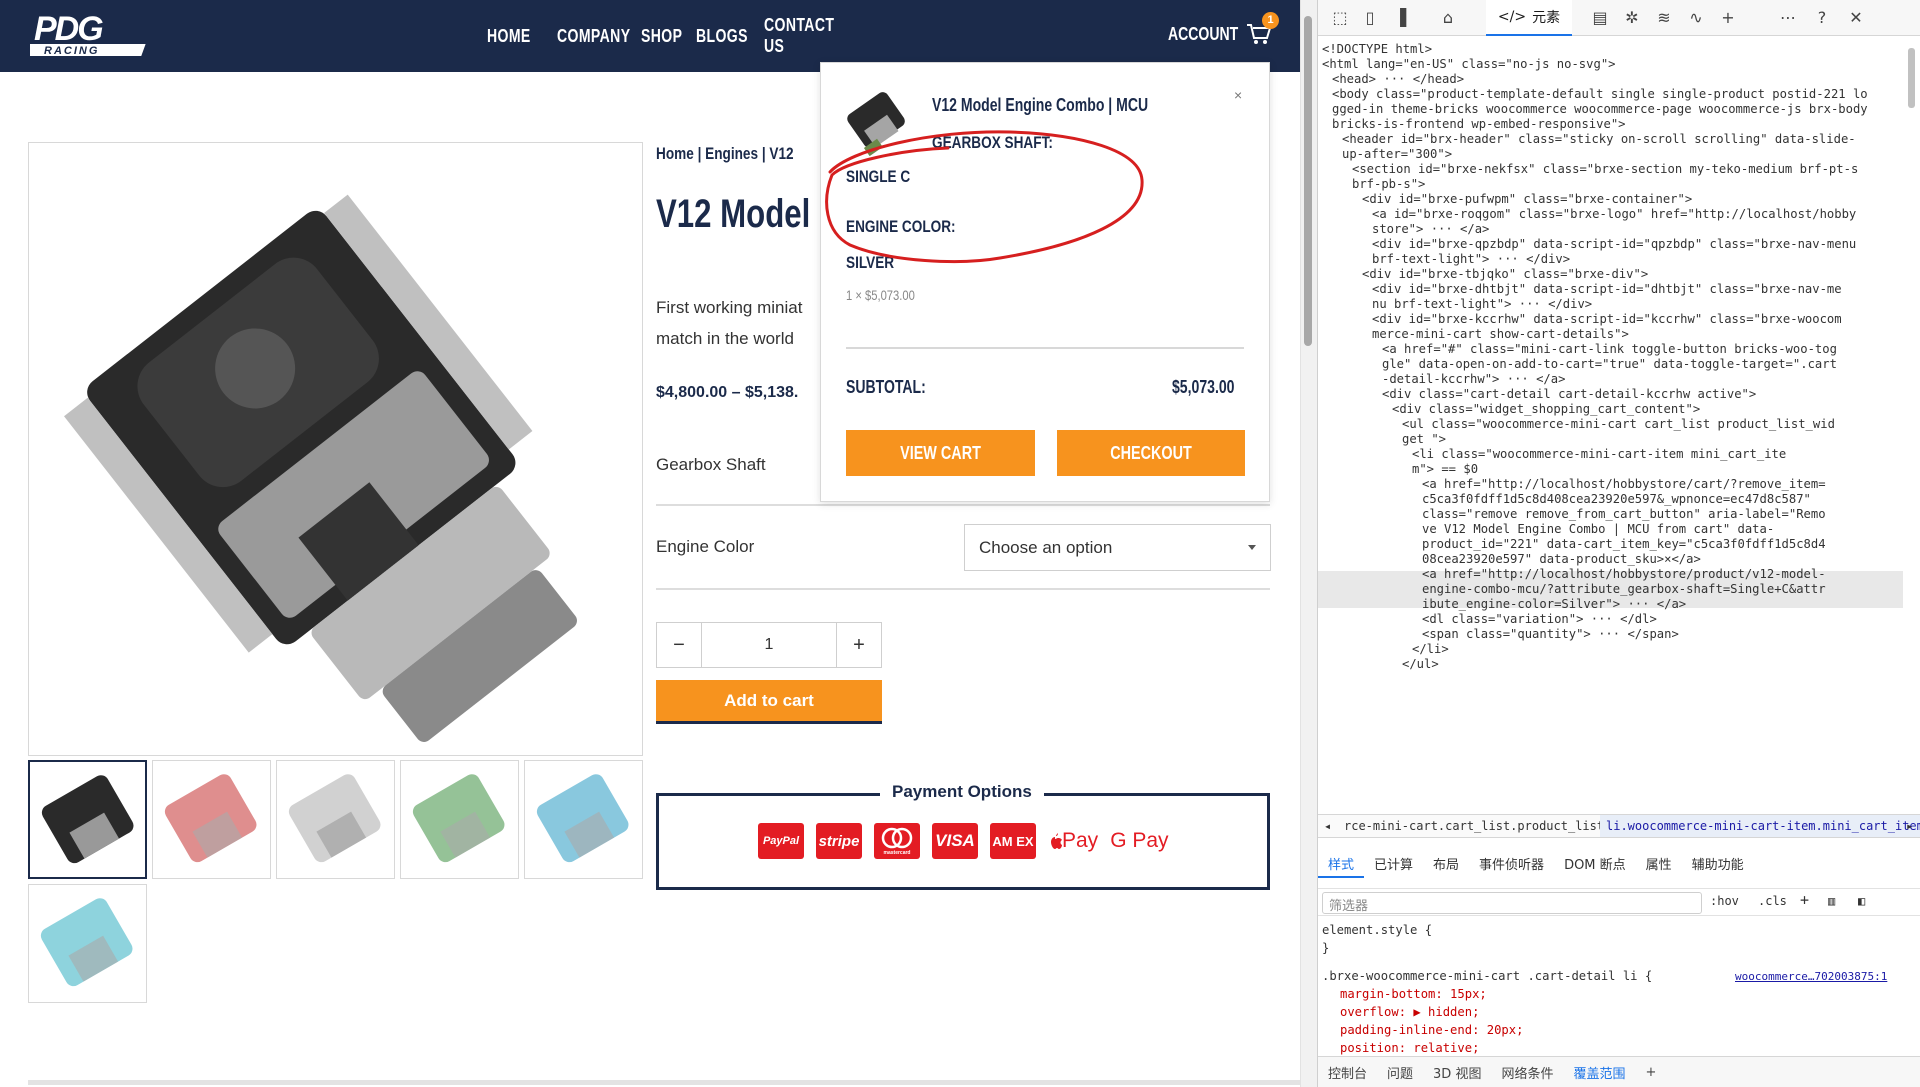  What do you see at coordinates (679, 645) in the screenshot?
I see `qty-decrease-button: −` at bounding box center [679, 645].